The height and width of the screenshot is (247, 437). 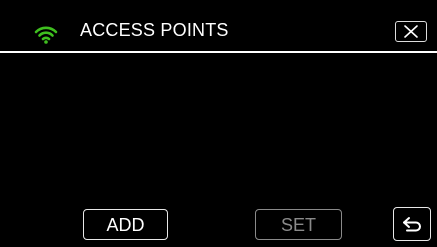 I want to click on close-icon, so click(x=411, y=31).